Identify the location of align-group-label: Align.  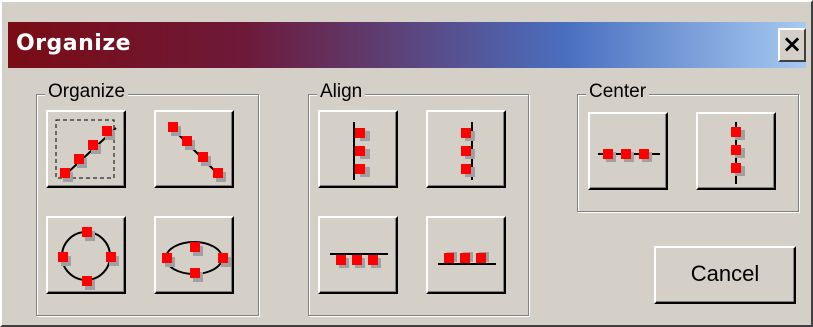
(341, 92).